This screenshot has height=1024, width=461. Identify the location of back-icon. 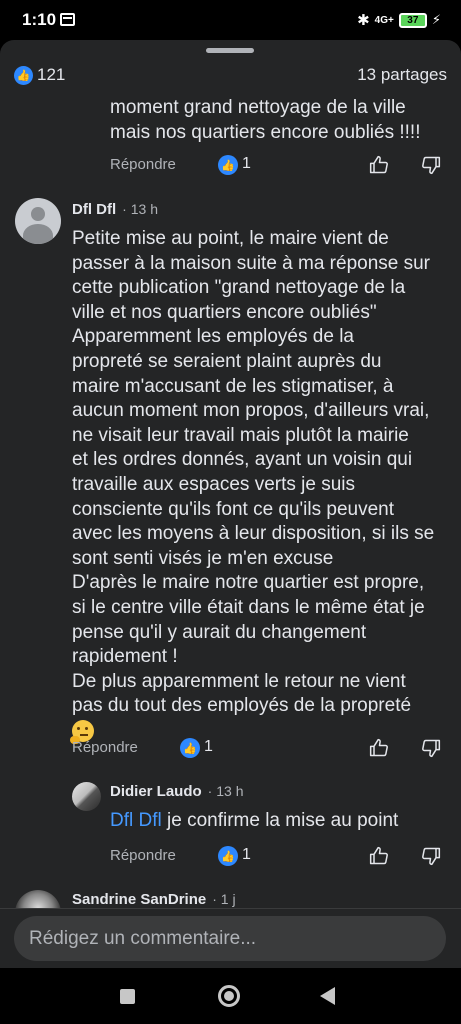
(327, 996).